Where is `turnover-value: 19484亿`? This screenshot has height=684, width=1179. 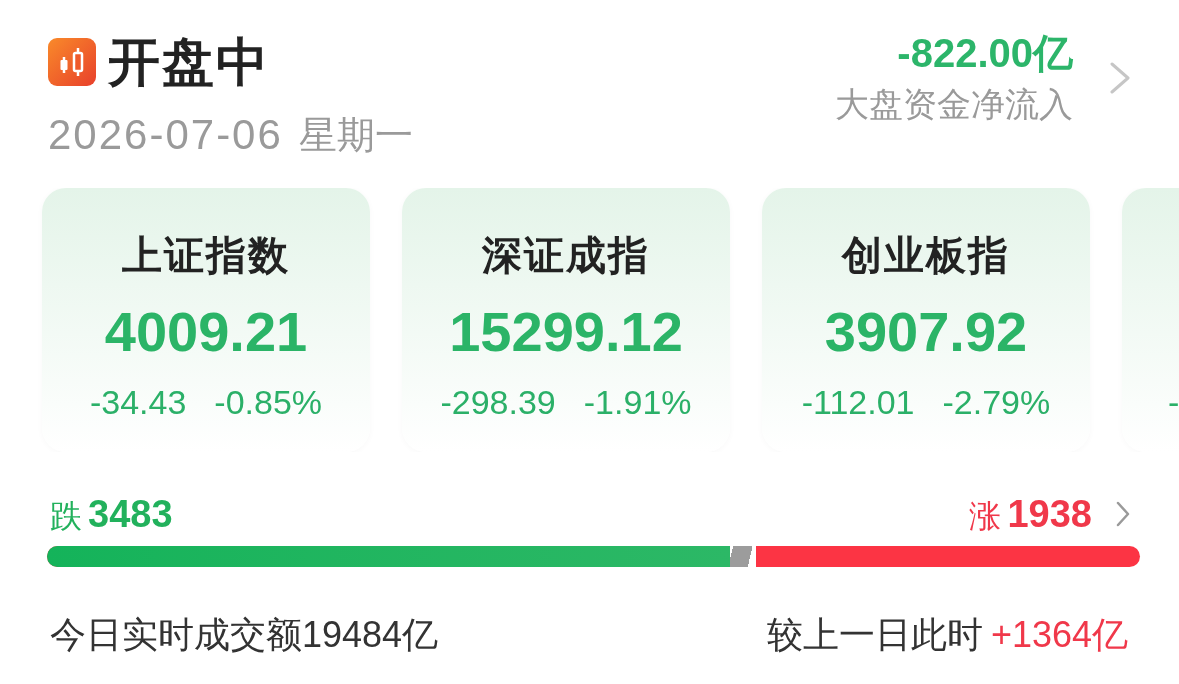 turnover-value: 19484亿 is located at coordinates (370, 635).